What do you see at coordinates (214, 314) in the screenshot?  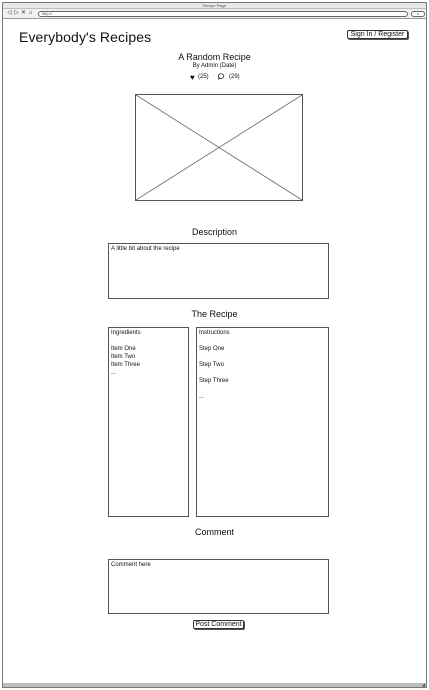 I see `recipe-heading: The Recipe` at bounding box center [214, 314].